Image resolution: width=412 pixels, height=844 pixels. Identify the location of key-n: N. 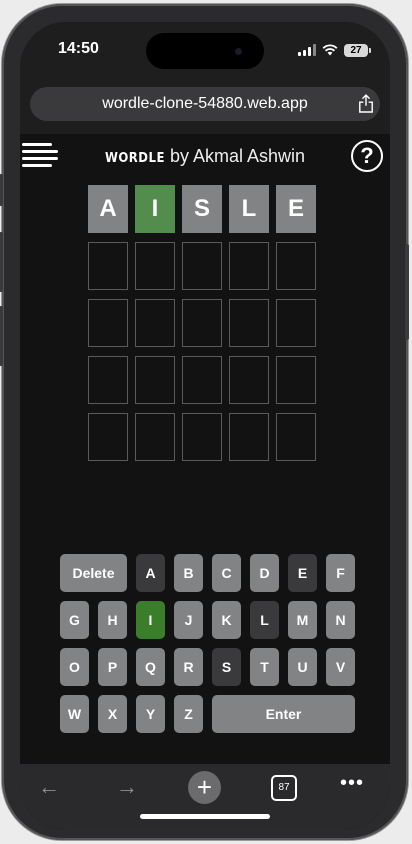
(340, 620).